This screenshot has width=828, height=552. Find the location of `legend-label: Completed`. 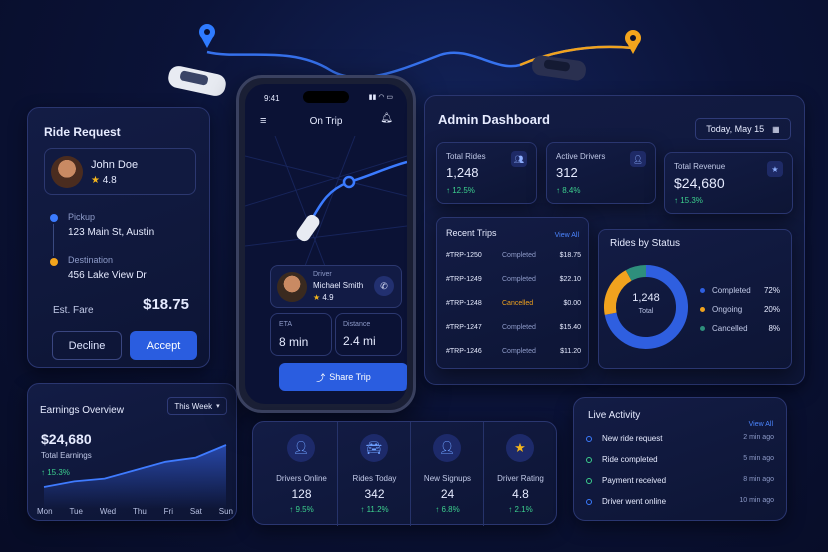

legend-label: Completed is located at coordinates (731, 290).